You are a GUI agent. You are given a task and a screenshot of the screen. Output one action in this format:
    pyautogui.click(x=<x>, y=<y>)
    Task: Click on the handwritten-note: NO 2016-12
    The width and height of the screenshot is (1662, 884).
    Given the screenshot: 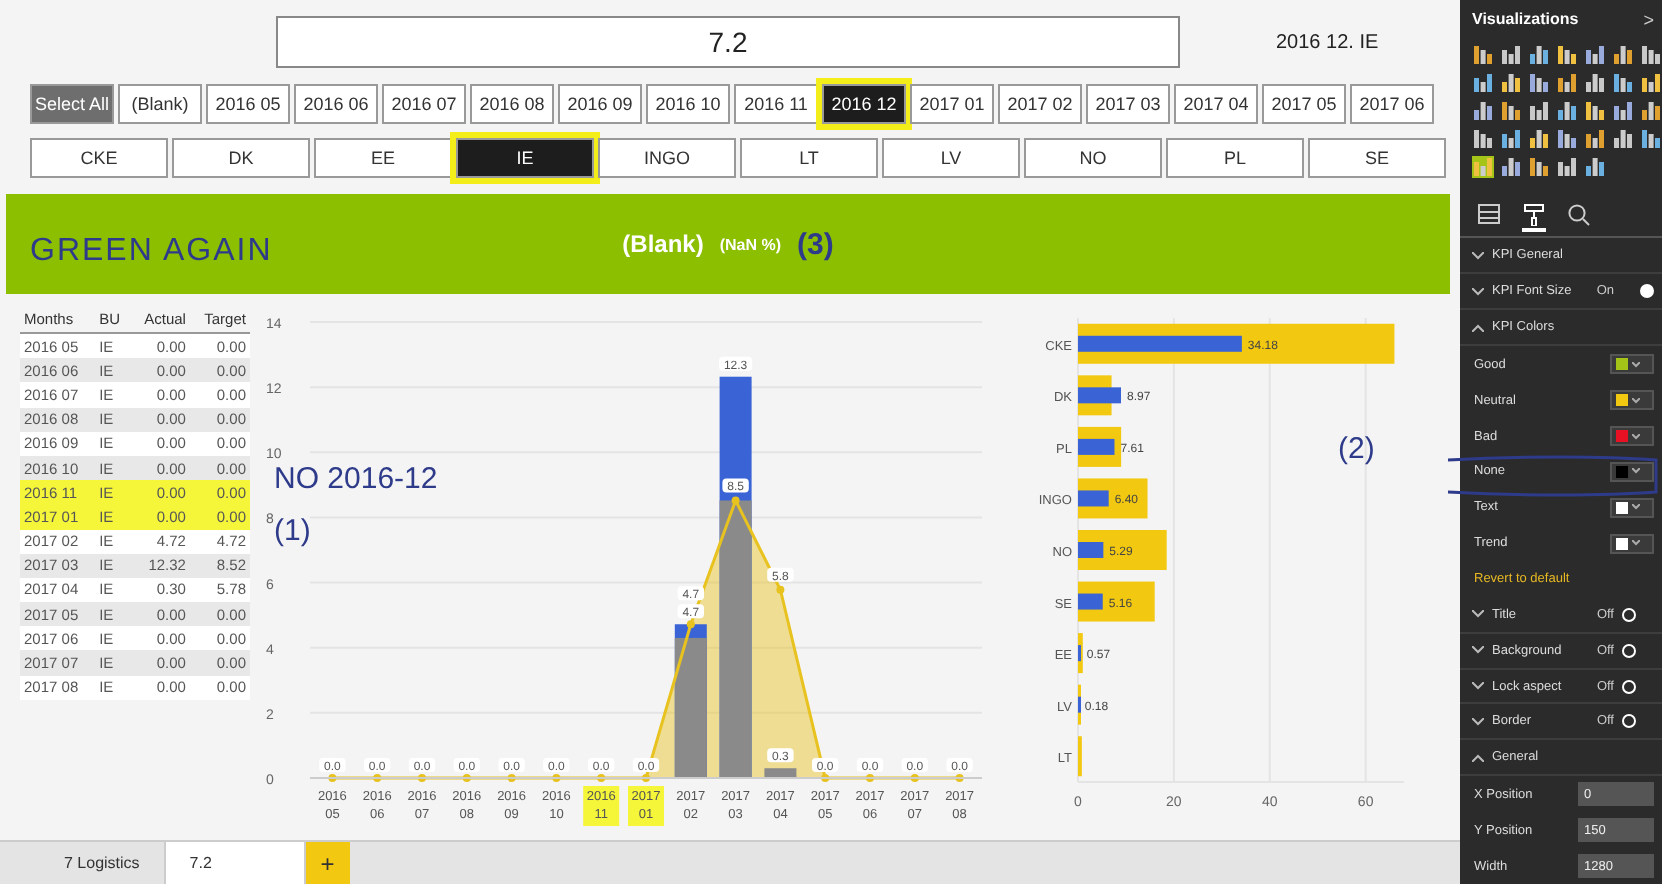 What is the action you would take?
    pyautogui.click(x=356, y=479)
    